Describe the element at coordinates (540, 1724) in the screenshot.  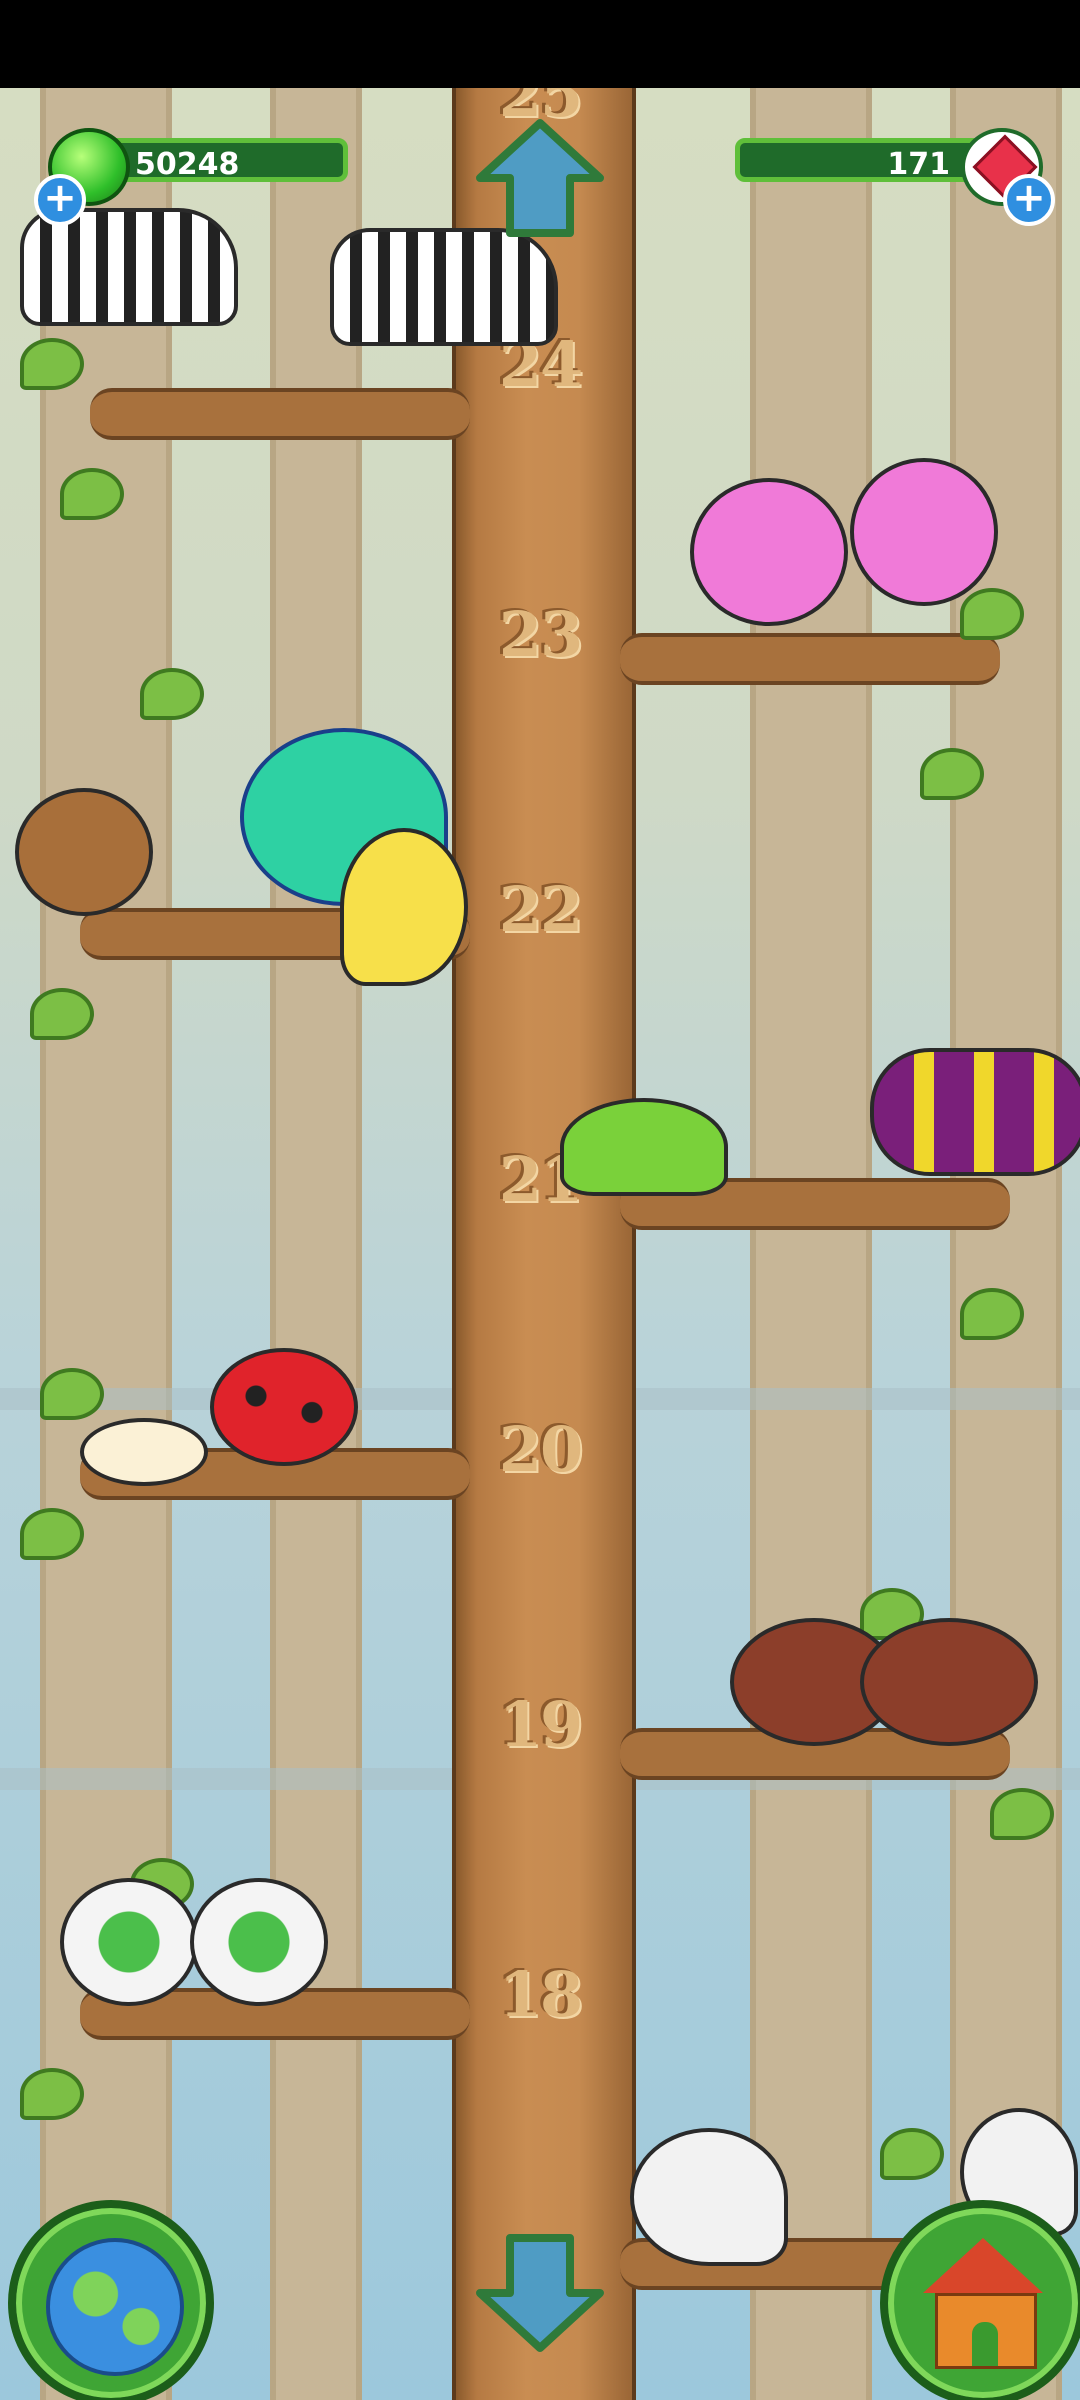
I see `level-number: 19` at that location.